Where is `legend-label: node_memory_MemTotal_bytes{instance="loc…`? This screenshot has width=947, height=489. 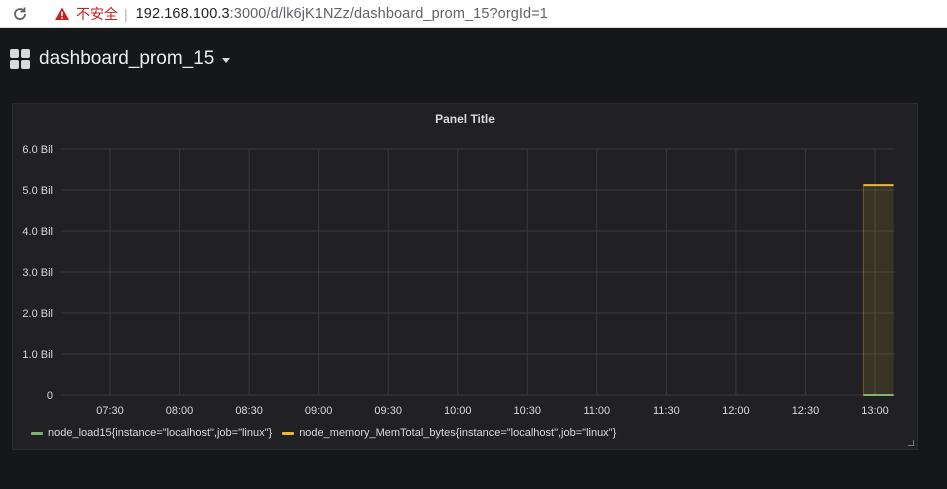 legend-label: node_memory_MemTotal_bytes{instance="loc… is located at coordinates (457, 433).